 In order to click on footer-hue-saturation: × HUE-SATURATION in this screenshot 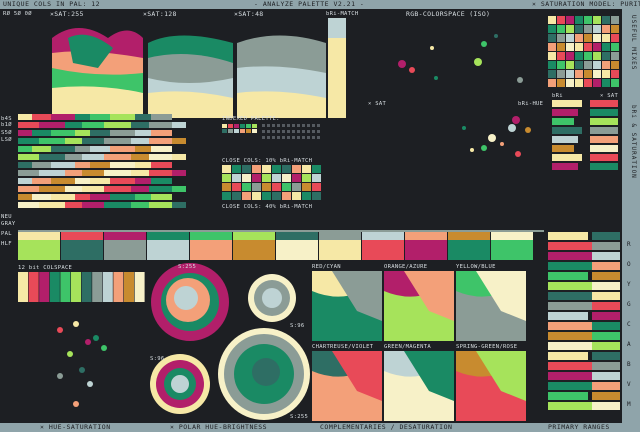, I will do `click(75, 427)`.